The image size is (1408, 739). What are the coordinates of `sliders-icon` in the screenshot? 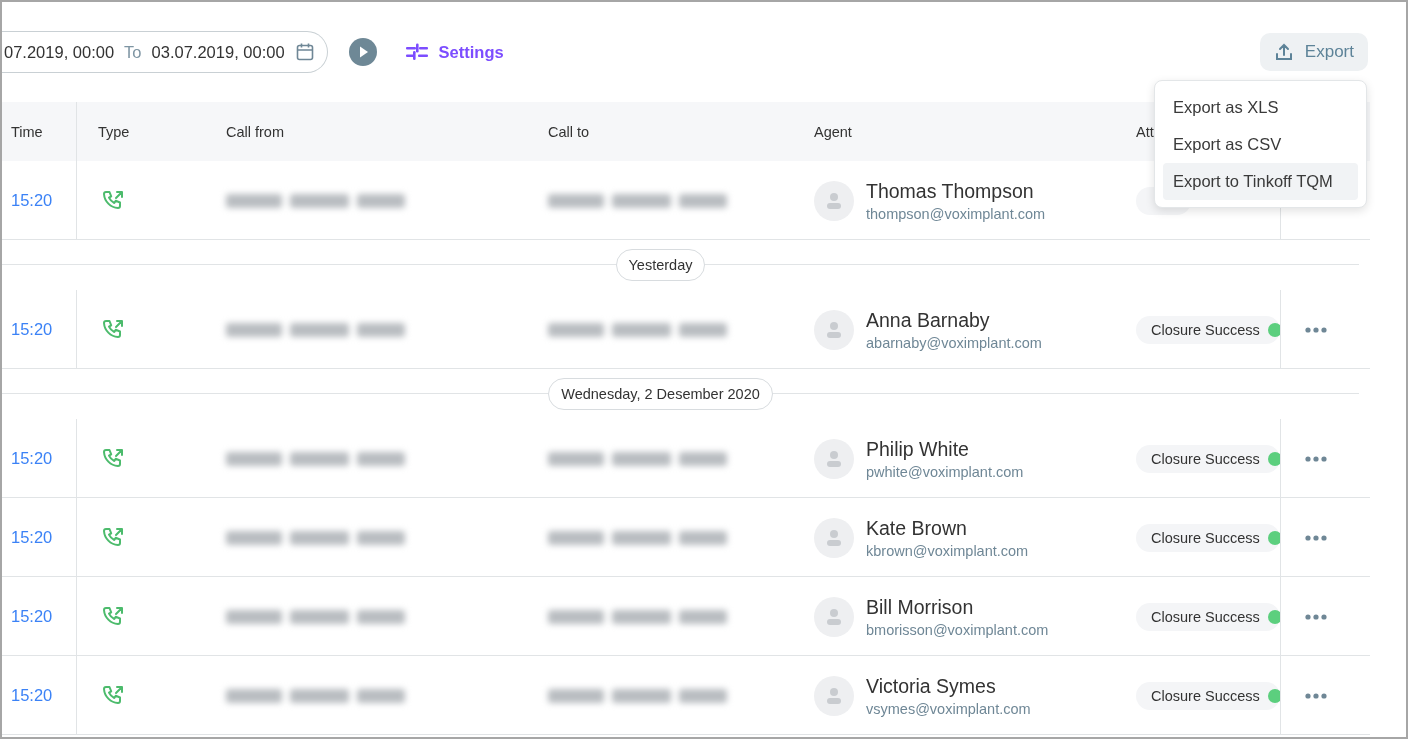 It's located at (416, 52).